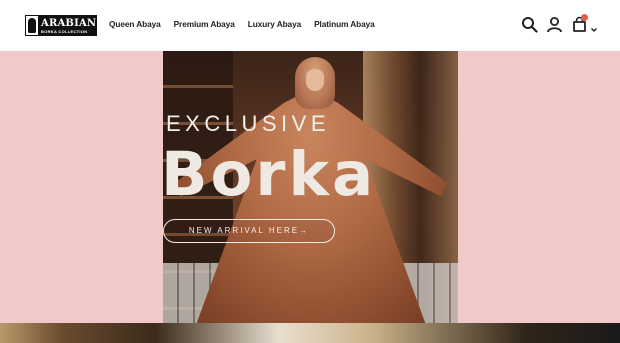 Image resolution: width=620 pixels, height=343 pixels. Describe the element at coordinates (584, 23) in the screenshot. I see `cart-button` at that location.